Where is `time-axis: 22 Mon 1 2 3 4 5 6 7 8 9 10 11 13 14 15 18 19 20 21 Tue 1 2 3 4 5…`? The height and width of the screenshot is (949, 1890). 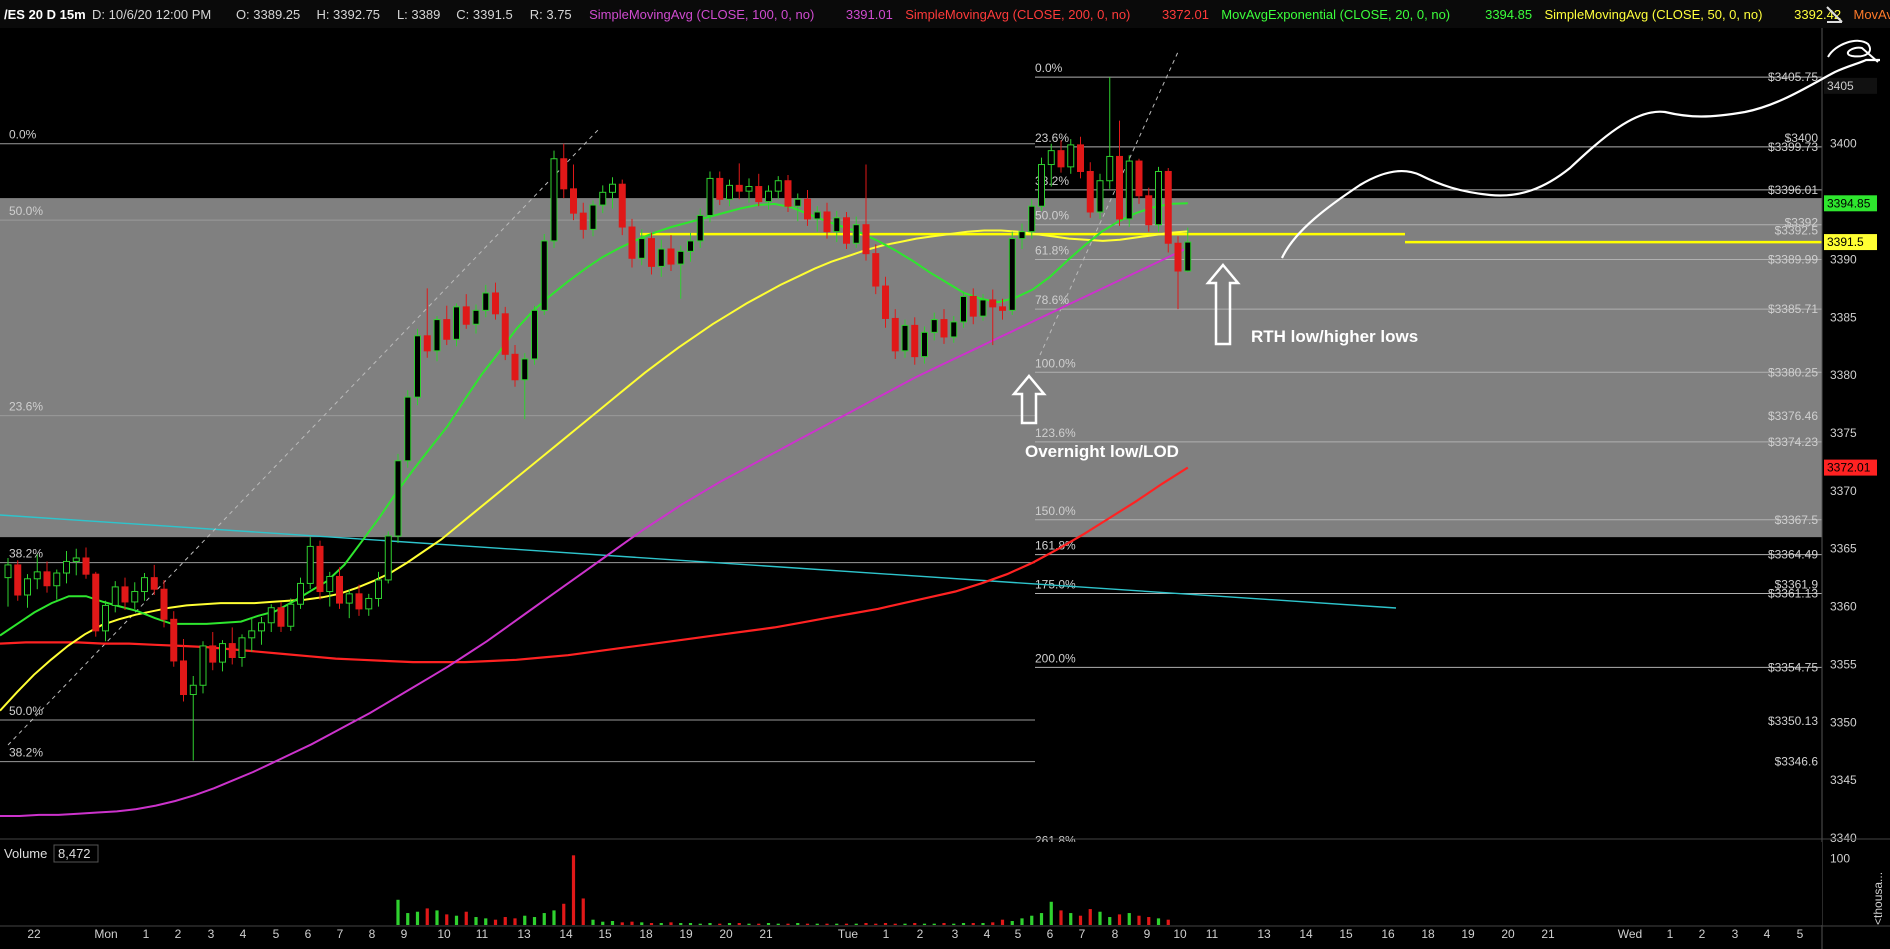 time-axis: 22 Mon 1 2 3 4 5 6 7 8 9 10 11 13 14 15 18 19 20 21 Tue 1 2 3 4 5… is located at coordinates (945, 933).